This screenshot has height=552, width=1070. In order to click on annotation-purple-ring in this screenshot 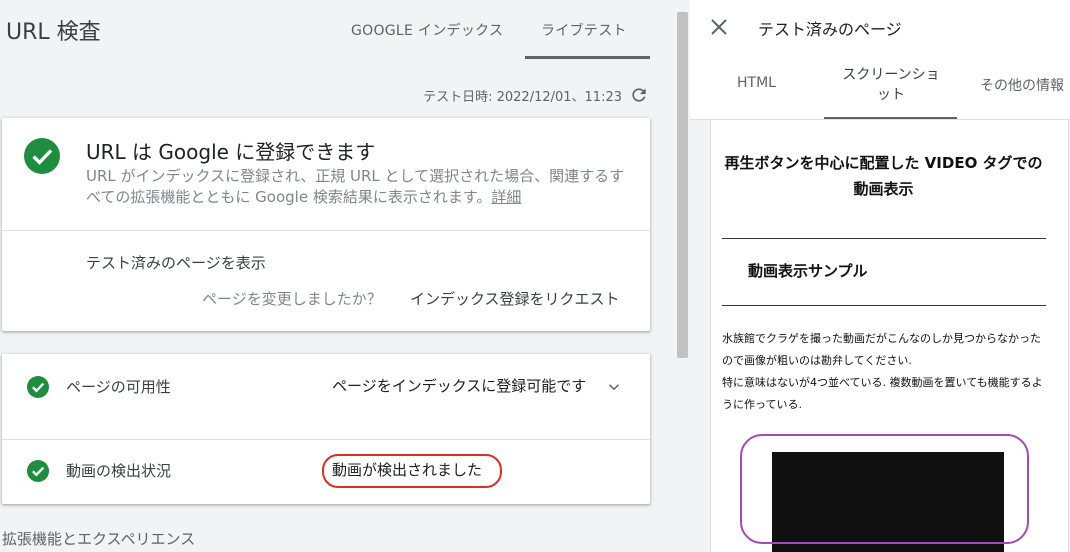, I will do `click(884, 489)`.